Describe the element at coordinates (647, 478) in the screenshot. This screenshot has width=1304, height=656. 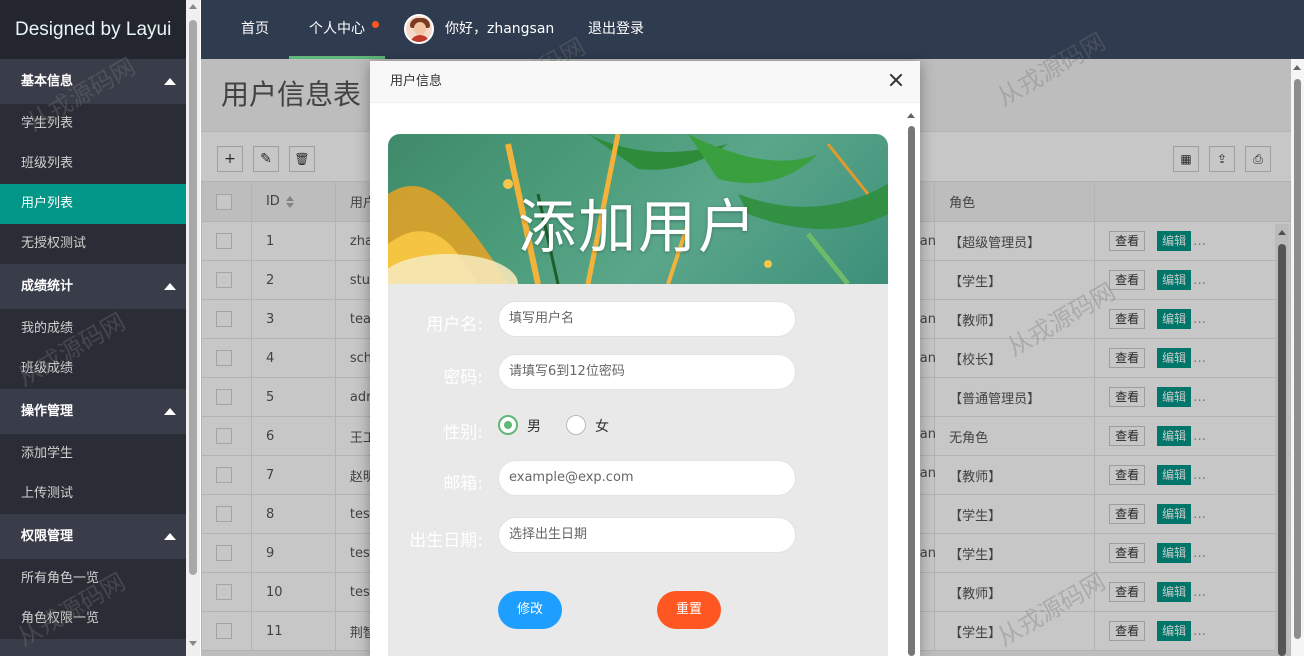
I see `email-input: example@exp.com` at that location.